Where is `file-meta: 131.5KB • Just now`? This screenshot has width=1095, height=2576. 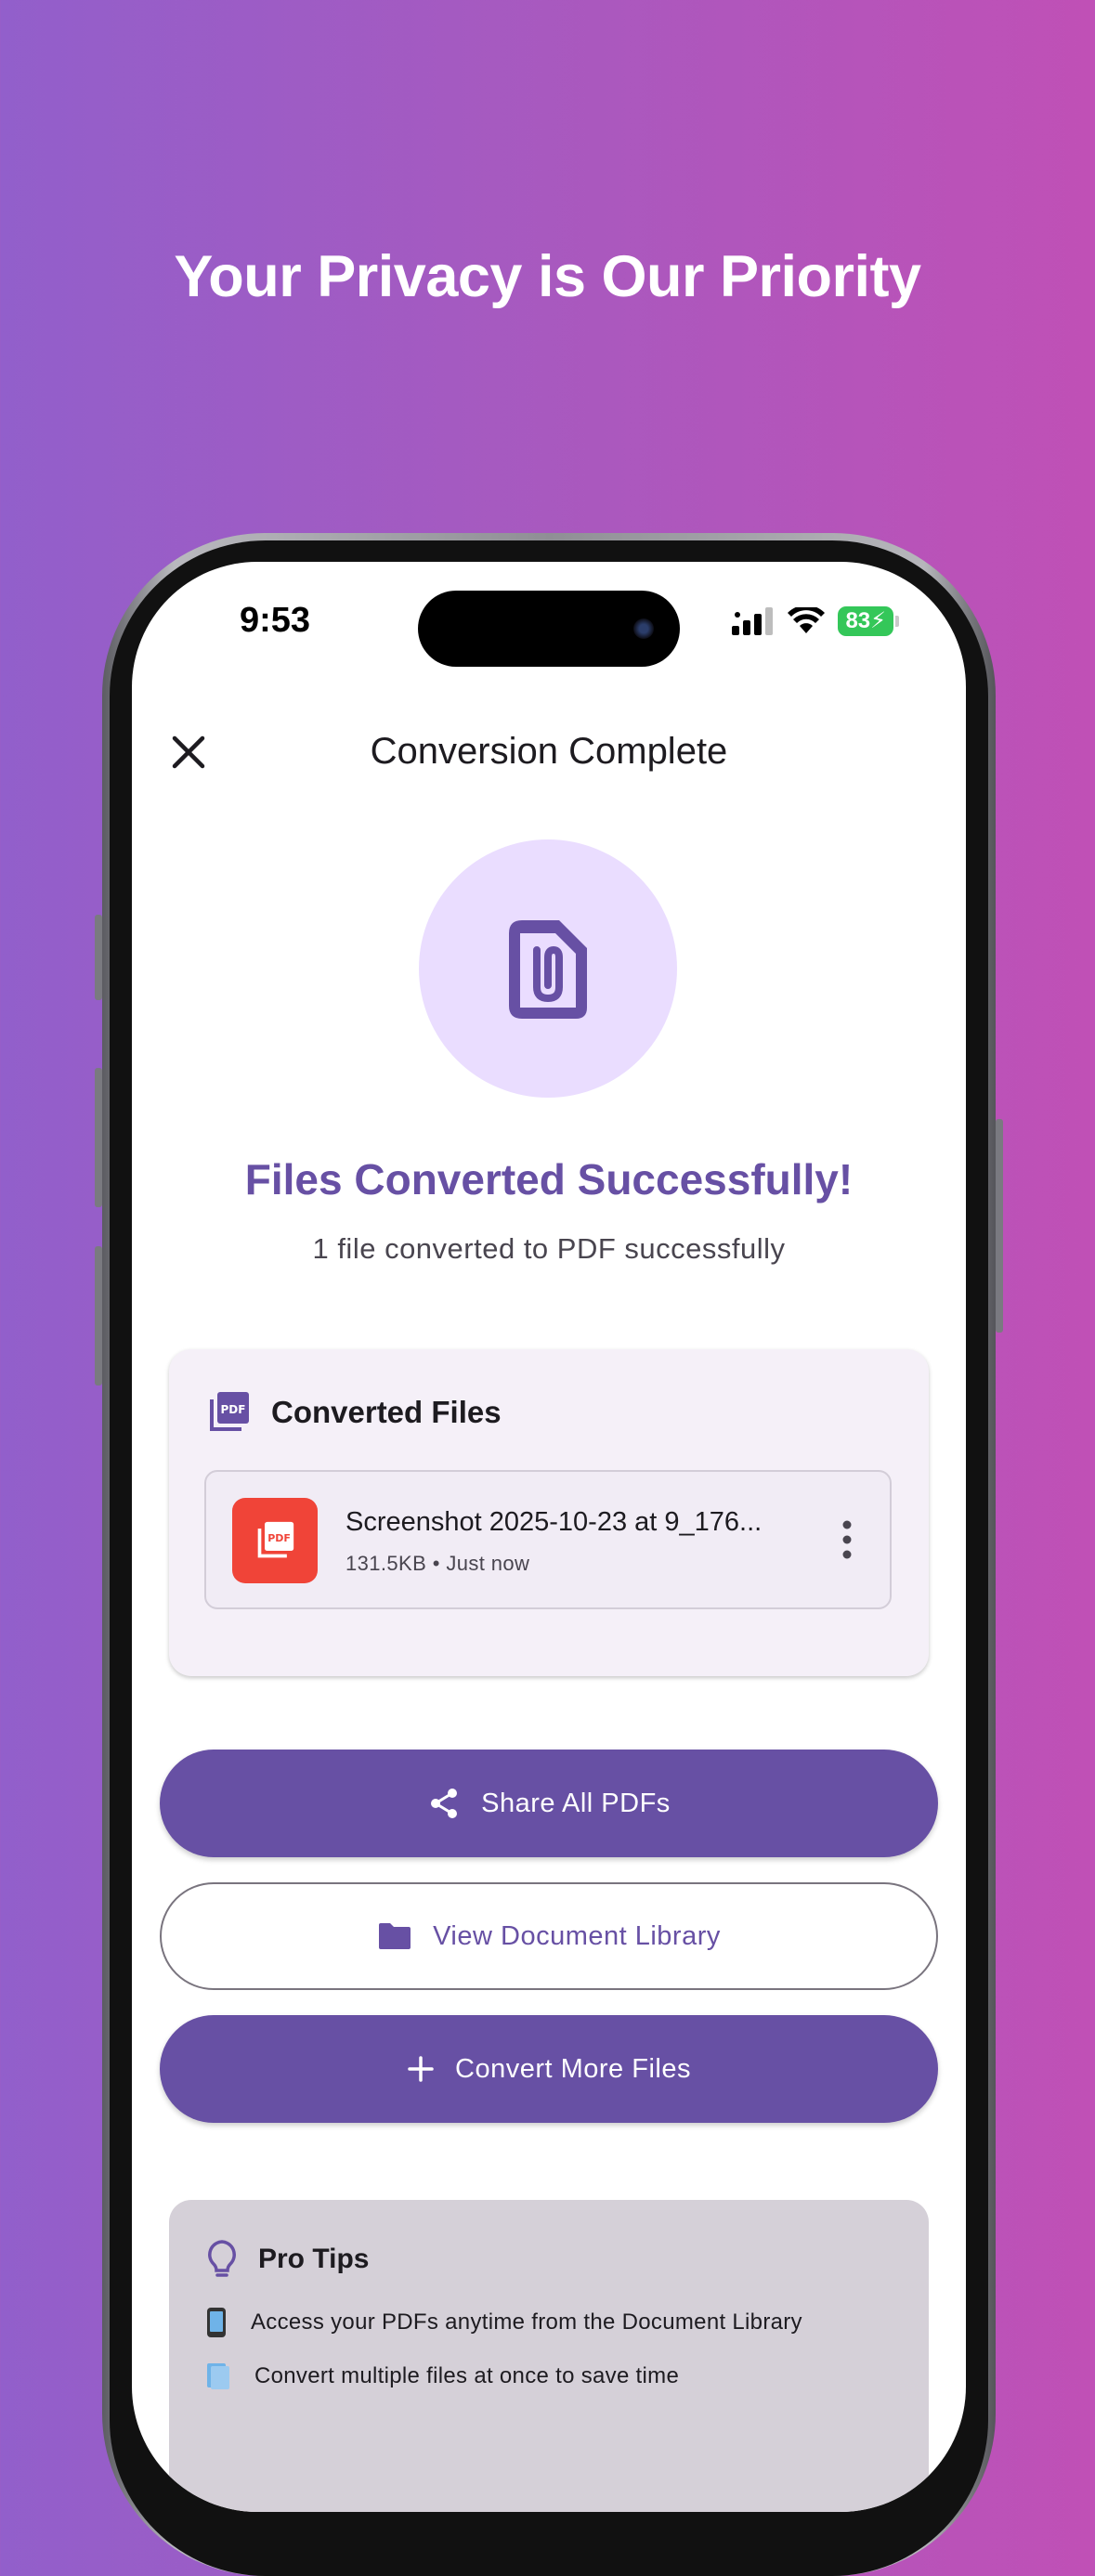
file-meta: 131.5KB • Just now is located at coordinates (437, 1564).